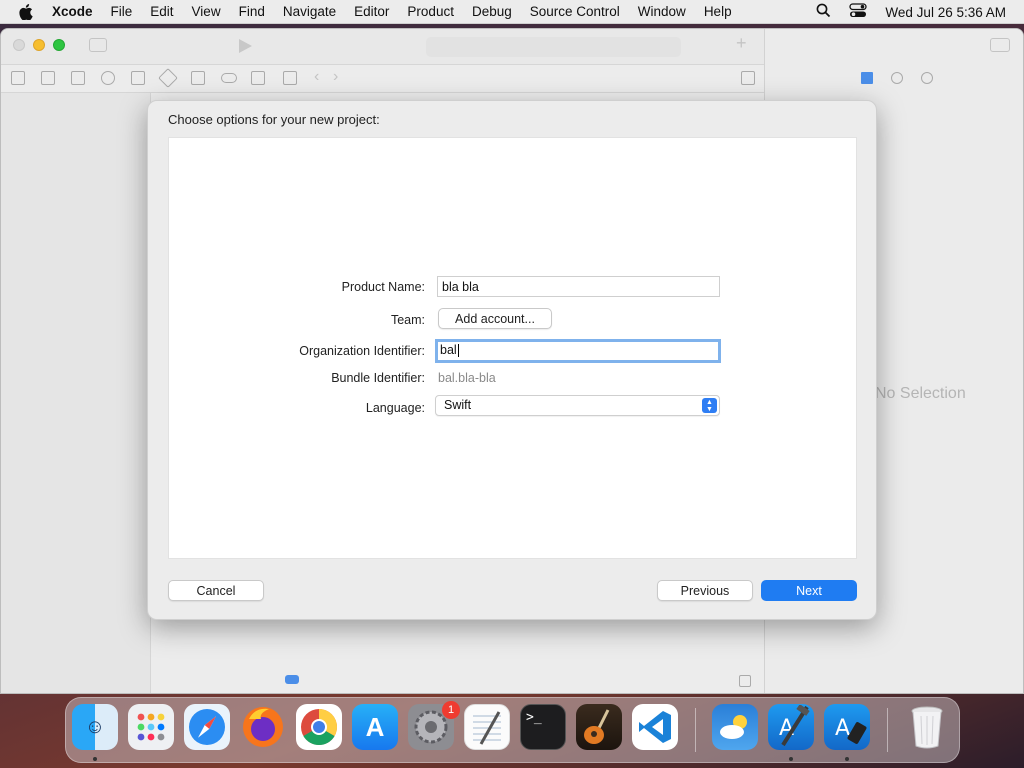  Describe the element at coordinates (867, 78) in the screenshot. I see `file-inspector-icon` at that location.